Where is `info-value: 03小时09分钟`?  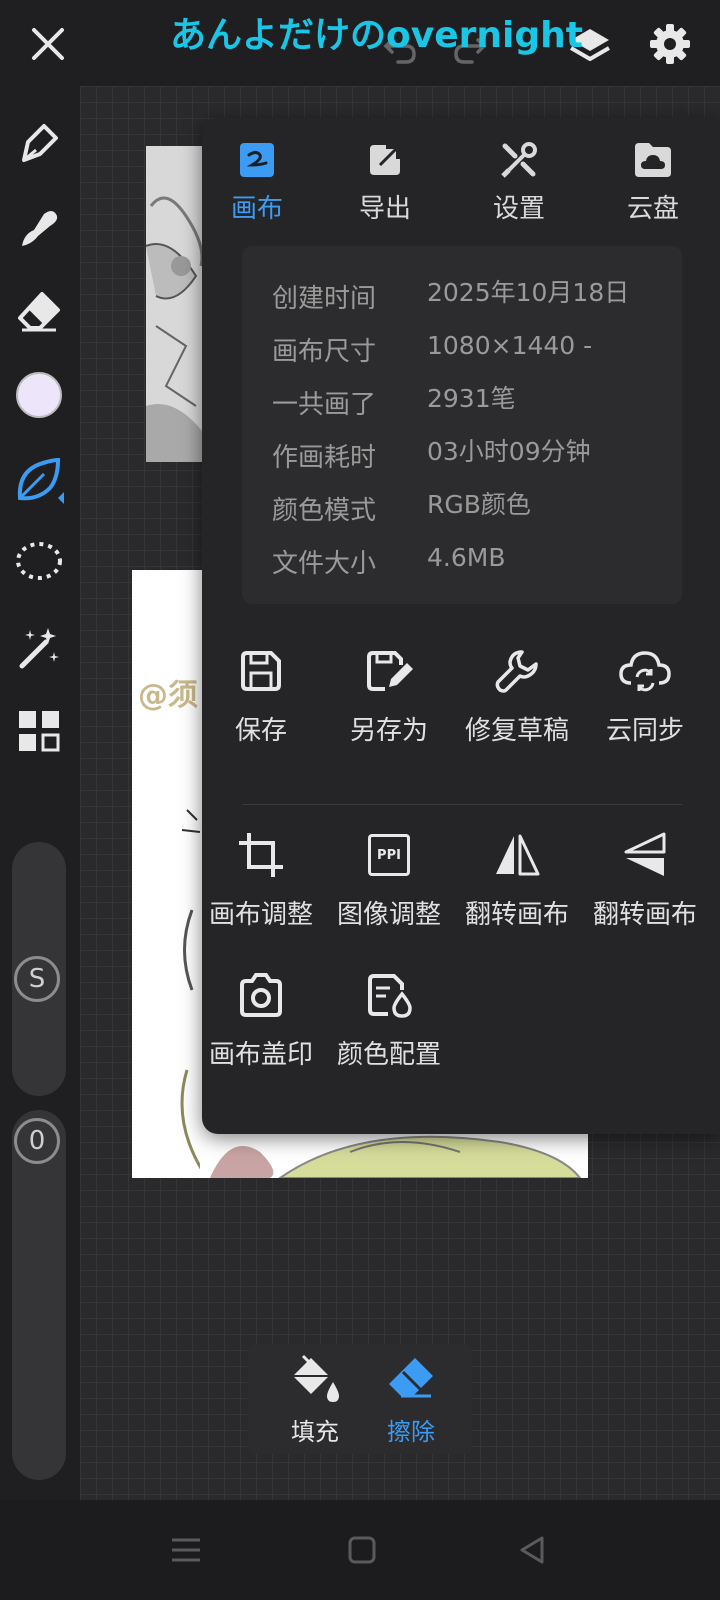
info-value: 03小时09分钟 is located at coordinates (509, 451).